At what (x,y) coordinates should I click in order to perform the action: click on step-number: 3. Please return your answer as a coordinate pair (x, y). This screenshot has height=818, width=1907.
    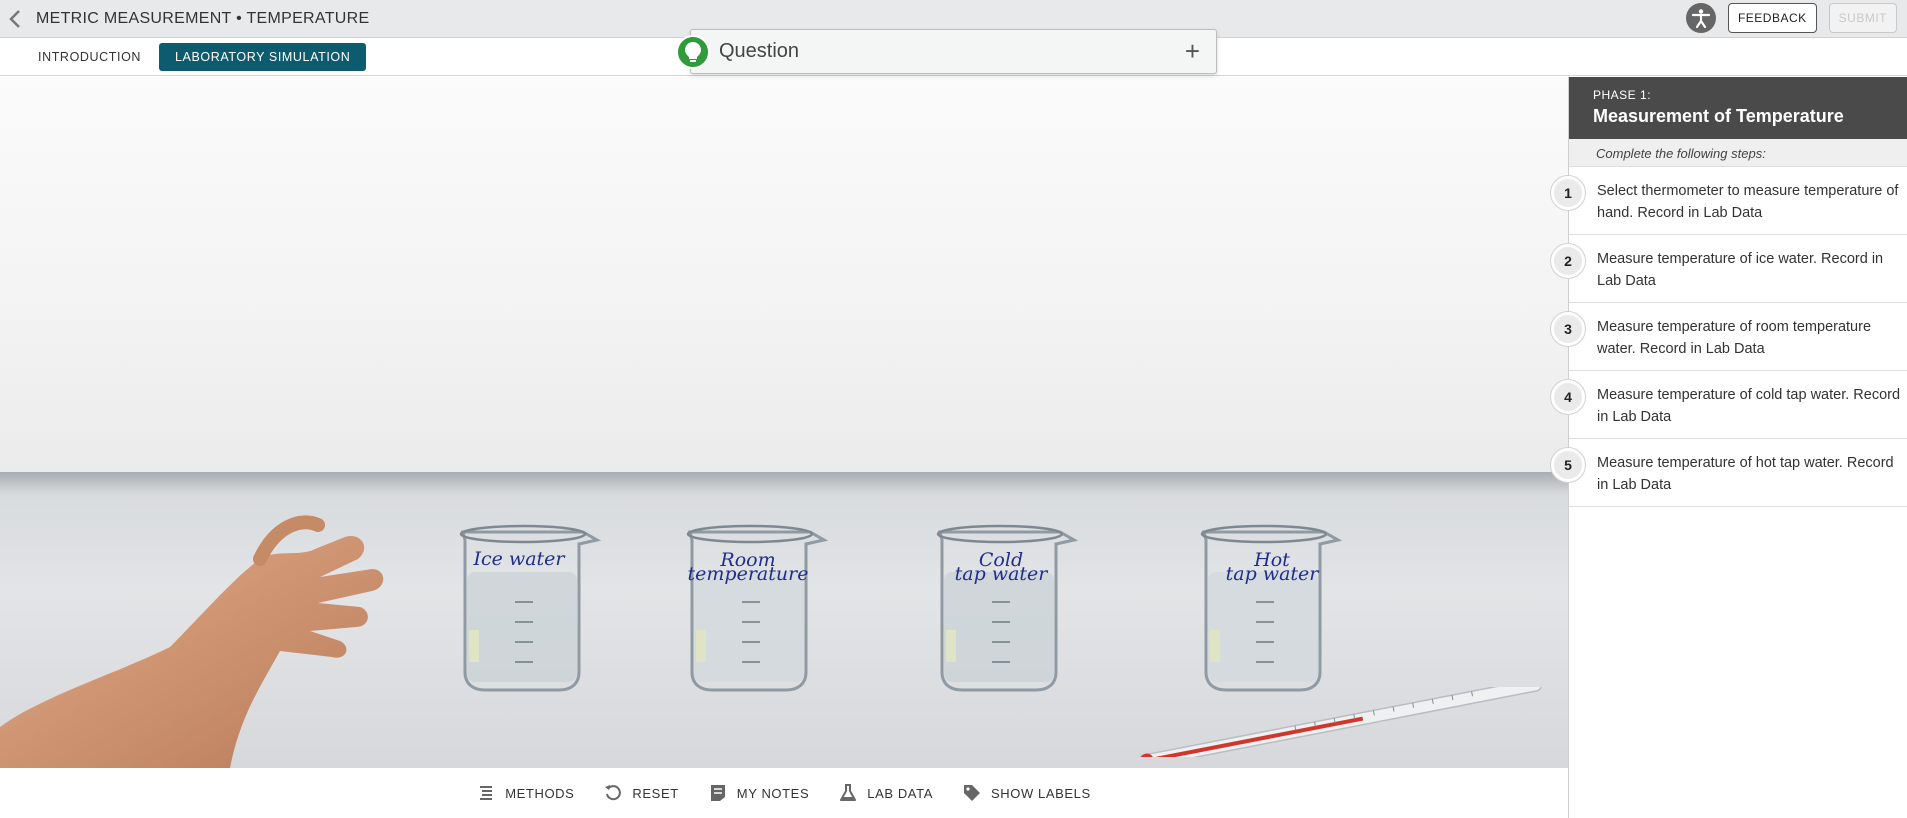
    Looking at the image, I should click on (1568, 329).